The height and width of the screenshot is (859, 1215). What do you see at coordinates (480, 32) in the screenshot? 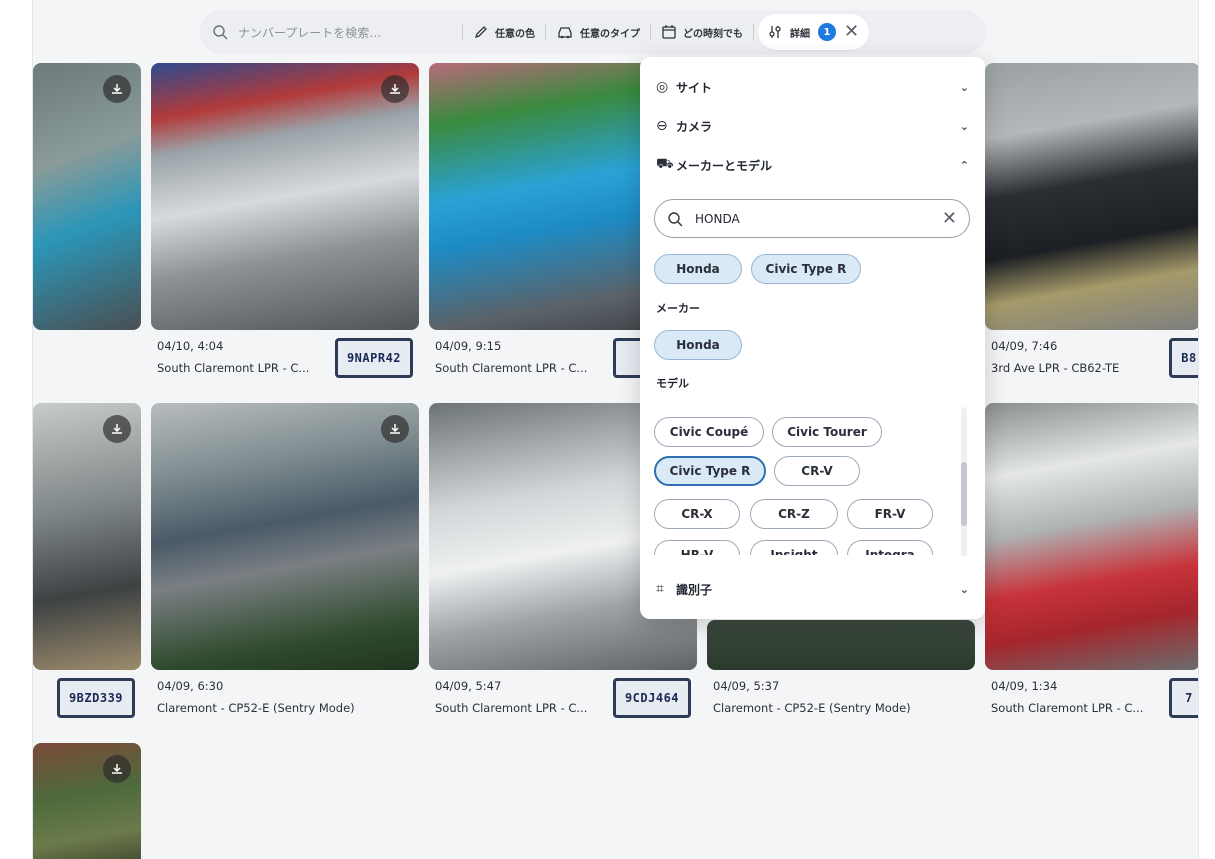
I see `brush-icon` at bounding box center [480, 32].